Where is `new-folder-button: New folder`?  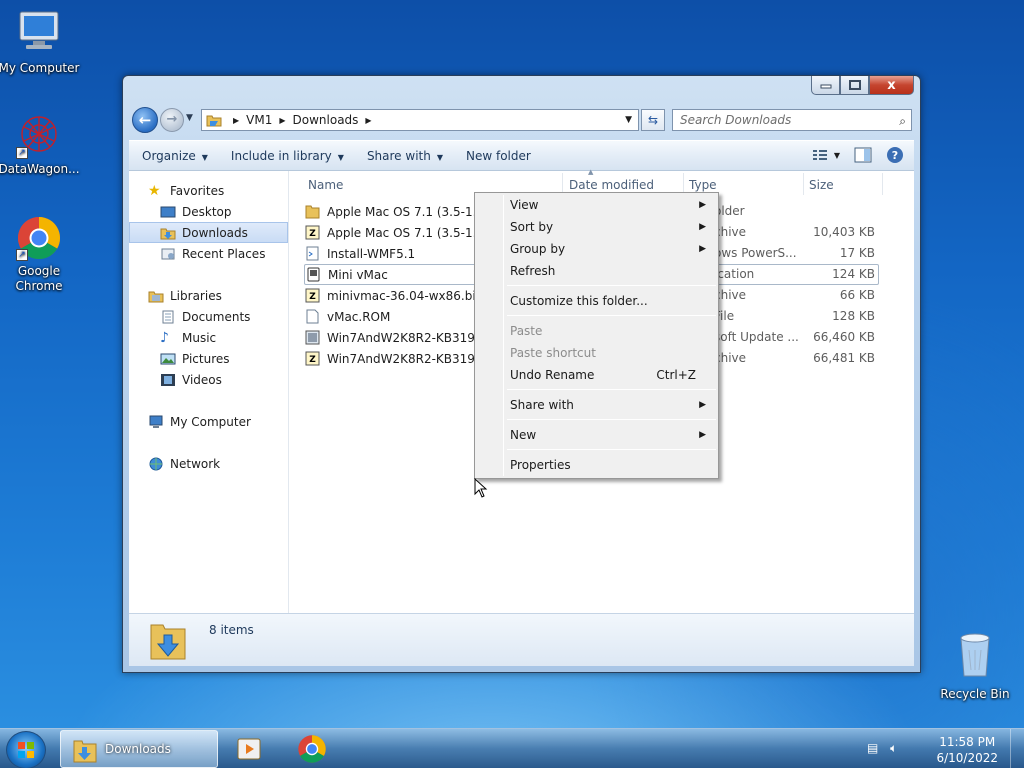 new-folder-button: New folder is located at coordinates (497, 156).